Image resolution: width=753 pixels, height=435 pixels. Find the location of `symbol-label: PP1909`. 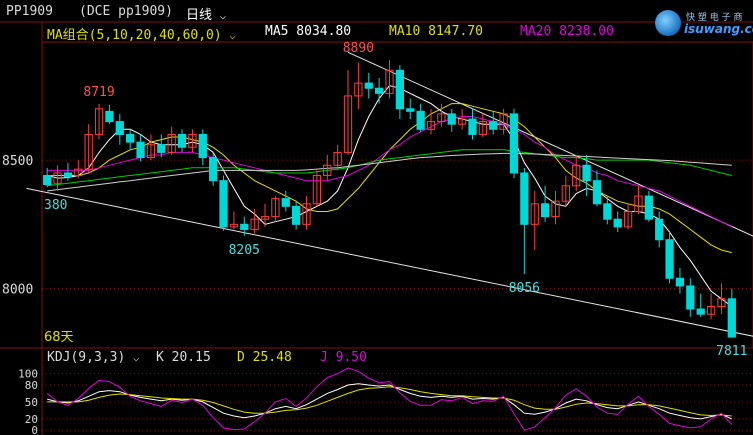

symbol-label: PP1909 is located at coordinates (29, 11).